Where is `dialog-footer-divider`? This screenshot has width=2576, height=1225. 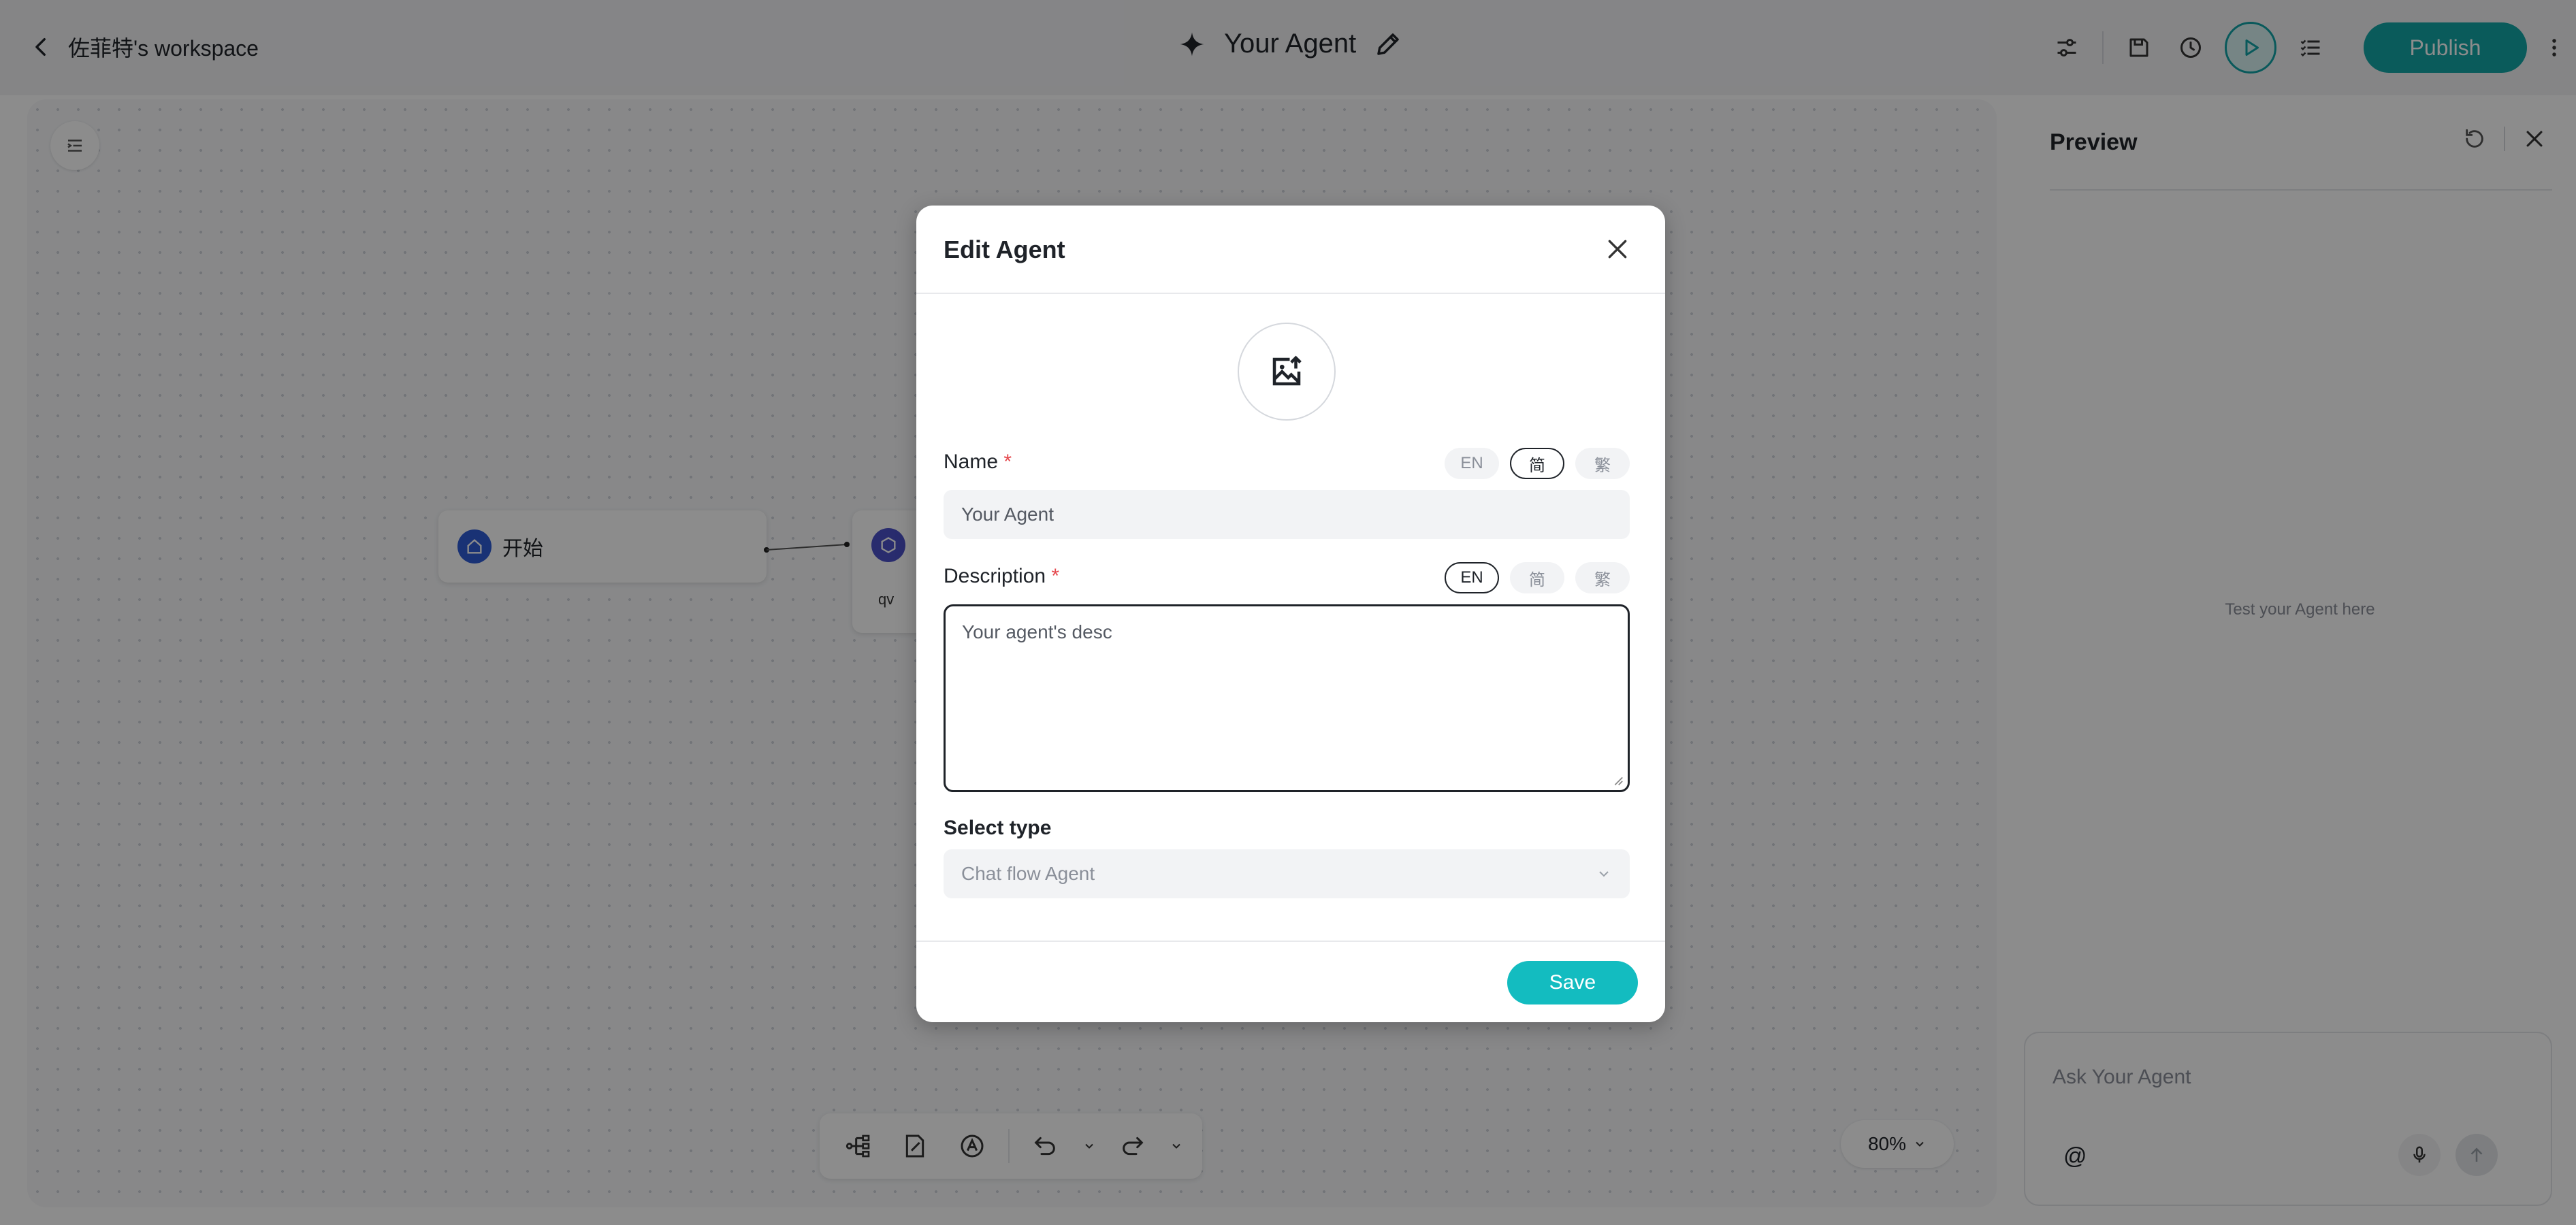
dialog-footer-divider is located at coordinates (1291, 942).